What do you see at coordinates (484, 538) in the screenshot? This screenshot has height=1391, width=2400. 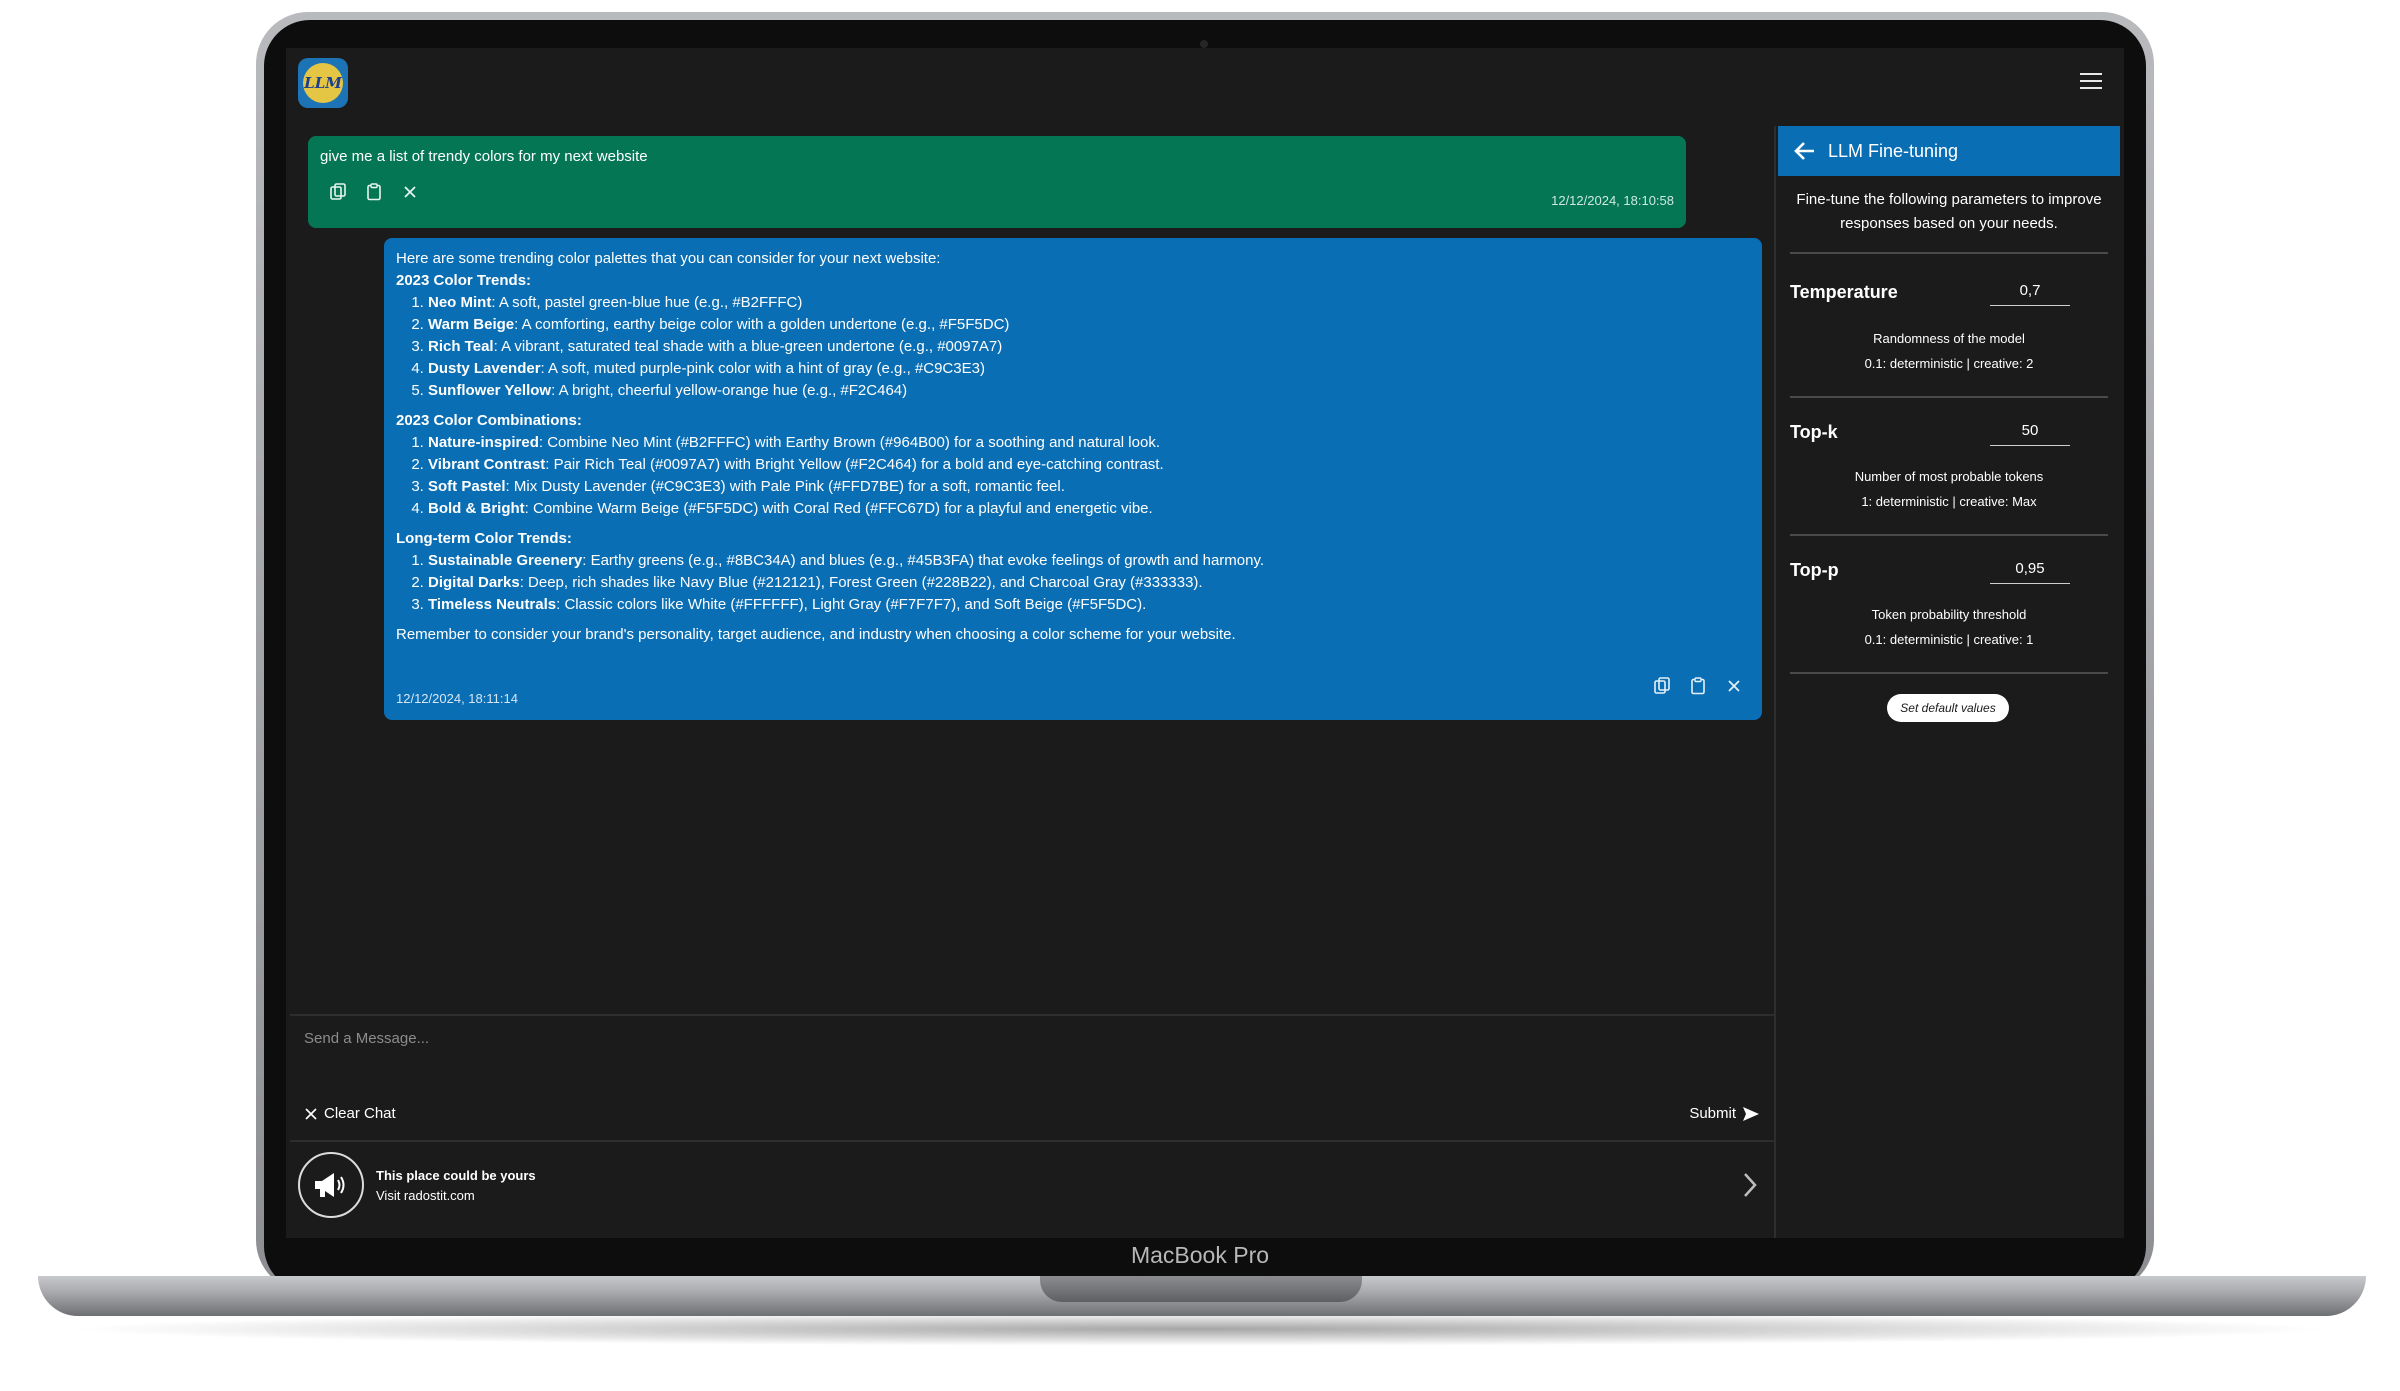 I see `section-heading: Long-term Color Trends:` at bounding box center [484, 538].